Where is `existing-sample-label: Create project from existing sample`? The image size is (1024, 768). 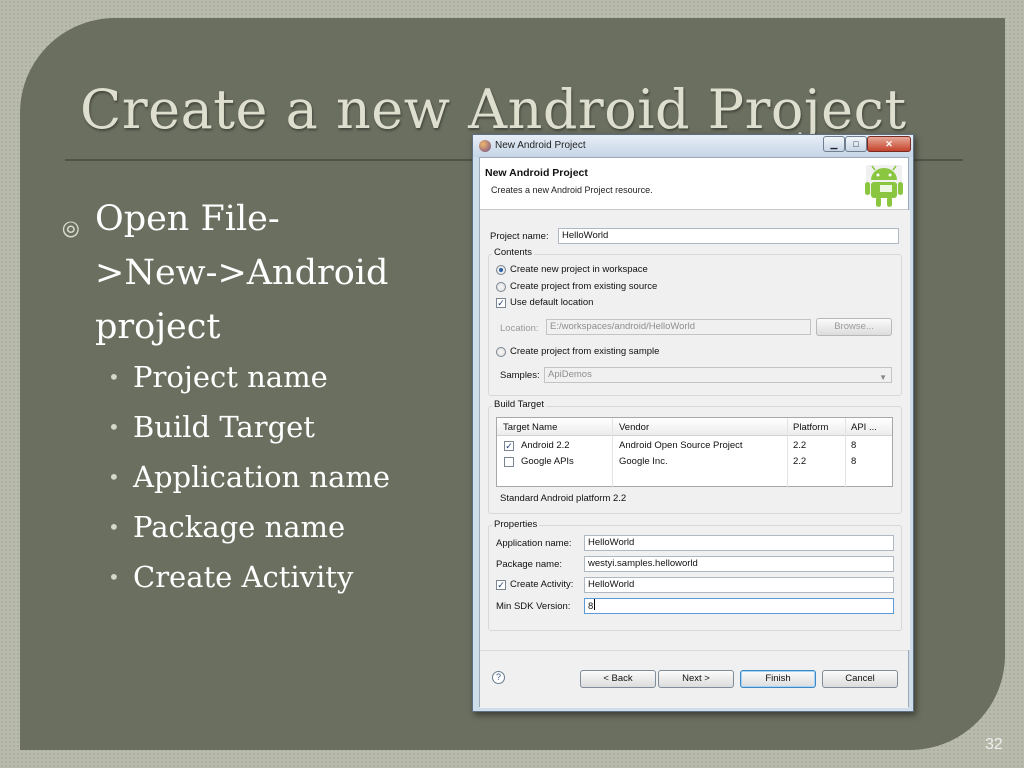
existing-sample-label: Create project from existing sample is located at coordinates (585, 351).